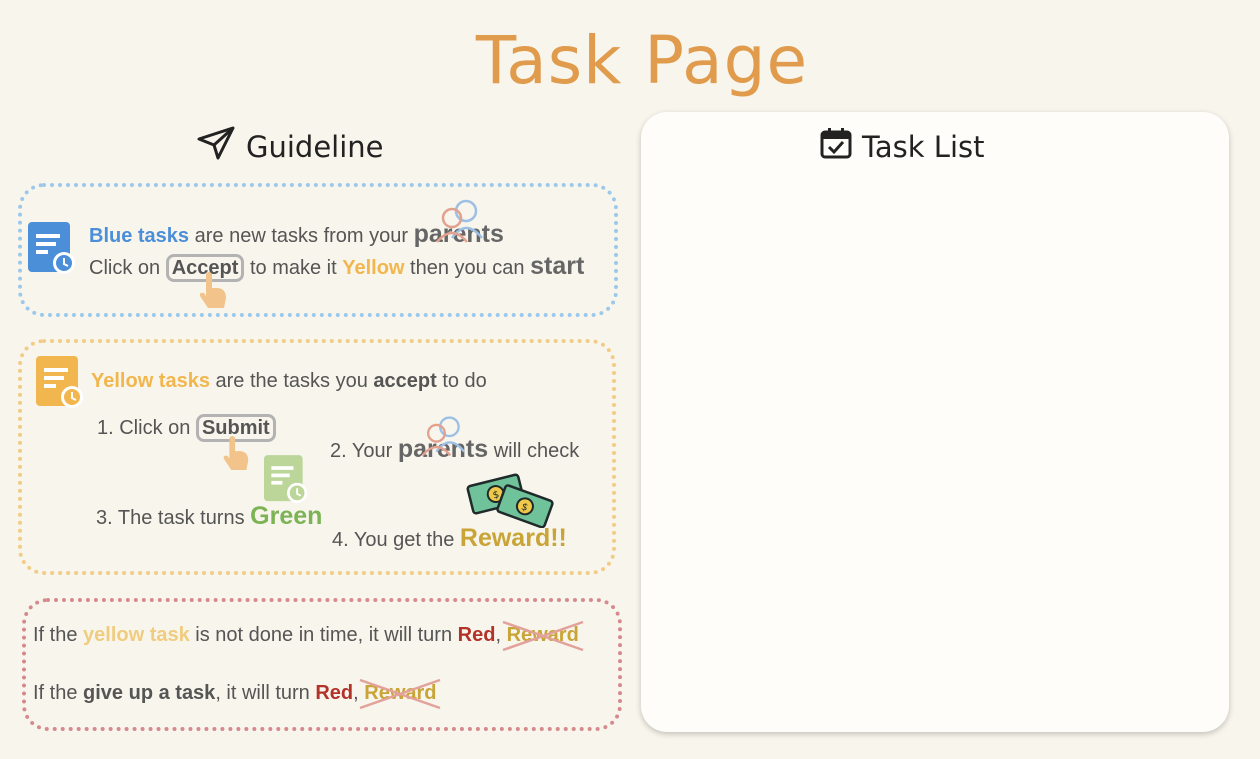 The image size is (1260, 759). Describe the element at coordinates (291, 381) in the screenshot. I see `yellow-guide-text: are the tasks you` at that location.